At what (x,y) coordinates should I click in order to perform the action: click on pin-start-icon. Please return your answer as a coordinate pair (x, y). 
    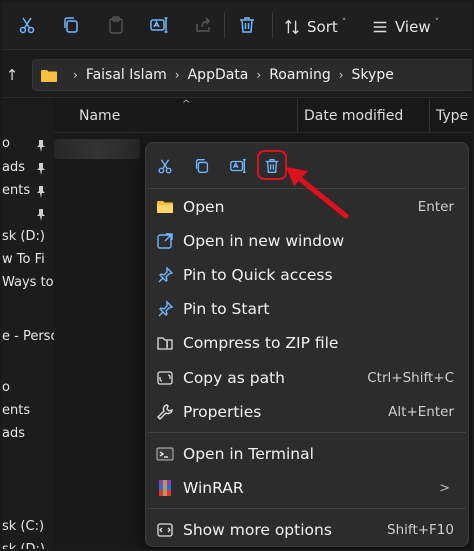
    Looking at the image, I should click on (165, 309).